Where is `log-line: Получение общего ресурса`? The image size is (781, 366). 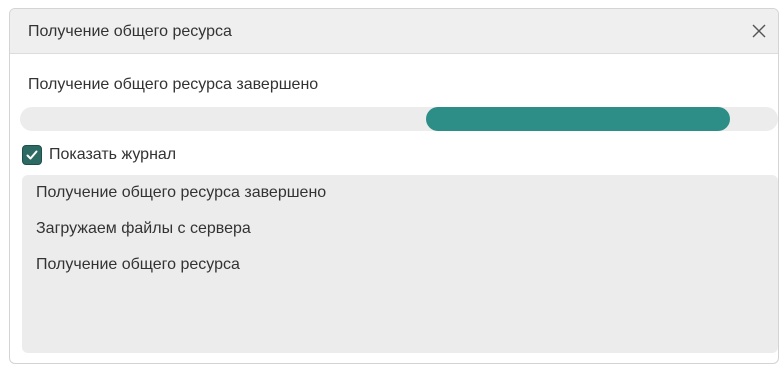 log-line: Получение общего ресурса is located at coordinates (138, 264).